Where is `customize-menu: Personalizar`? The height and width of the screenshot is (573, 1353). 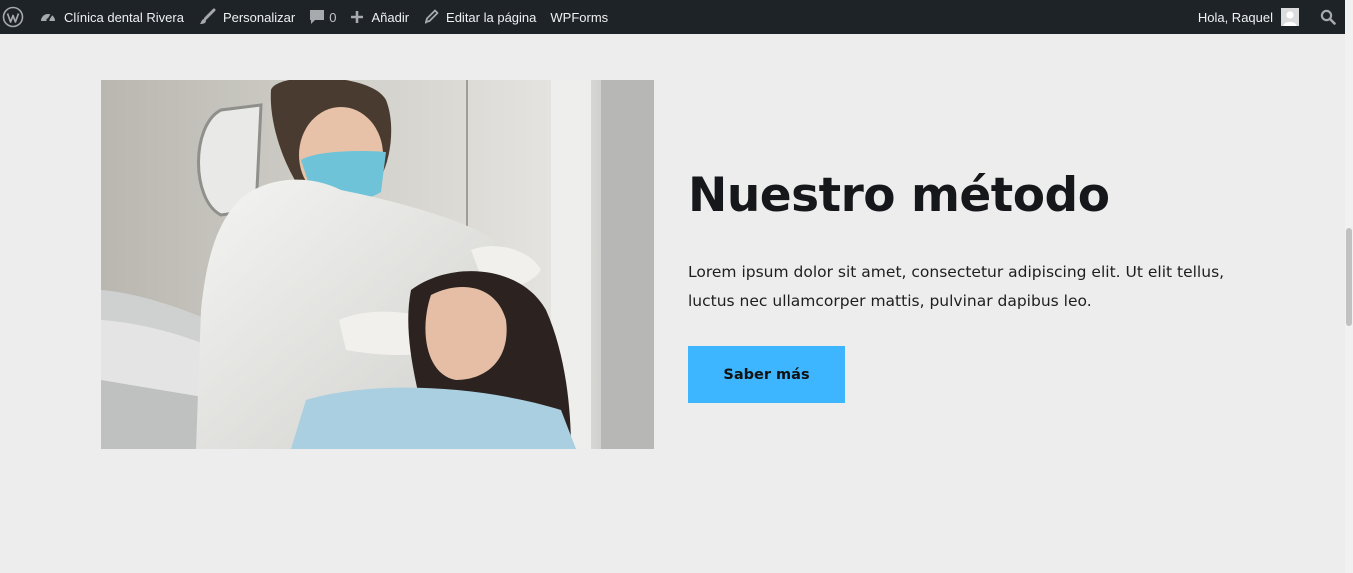
customize-menu: Personalizar is located at coordinates (246, 17).